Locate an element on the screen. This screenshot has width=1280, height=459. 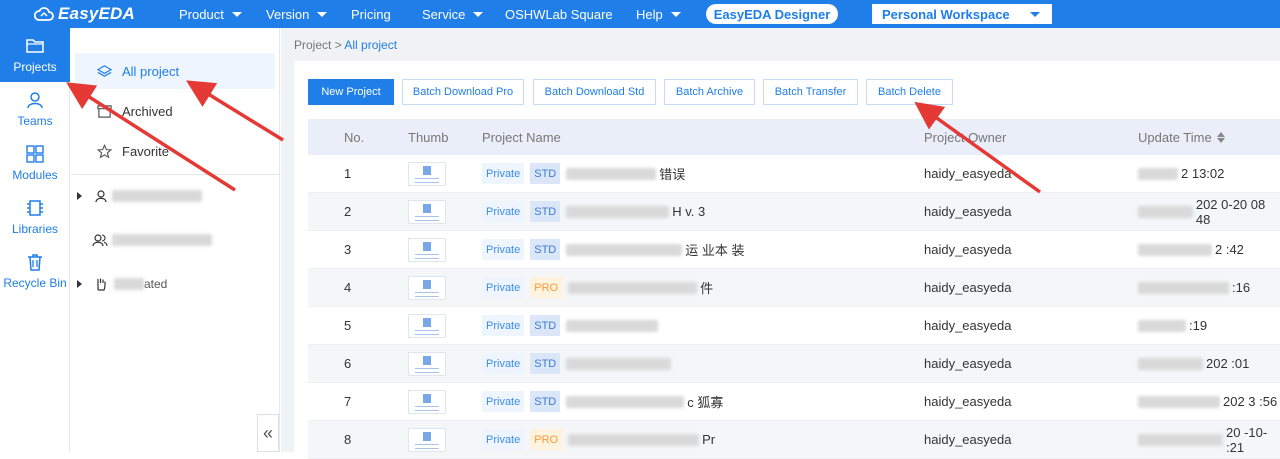
project-name-link: Pr is located at coordinates (641, 439).